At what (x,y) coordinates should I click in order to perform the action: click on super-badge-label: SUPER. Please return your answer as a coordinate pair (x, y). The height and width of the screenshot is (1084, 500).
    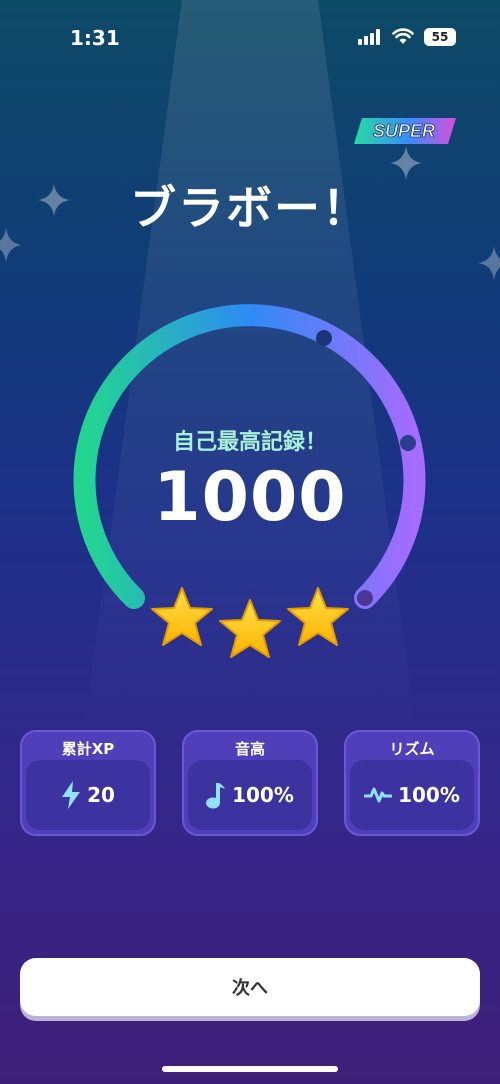
    Looking at the image, I should click on (404, 131).